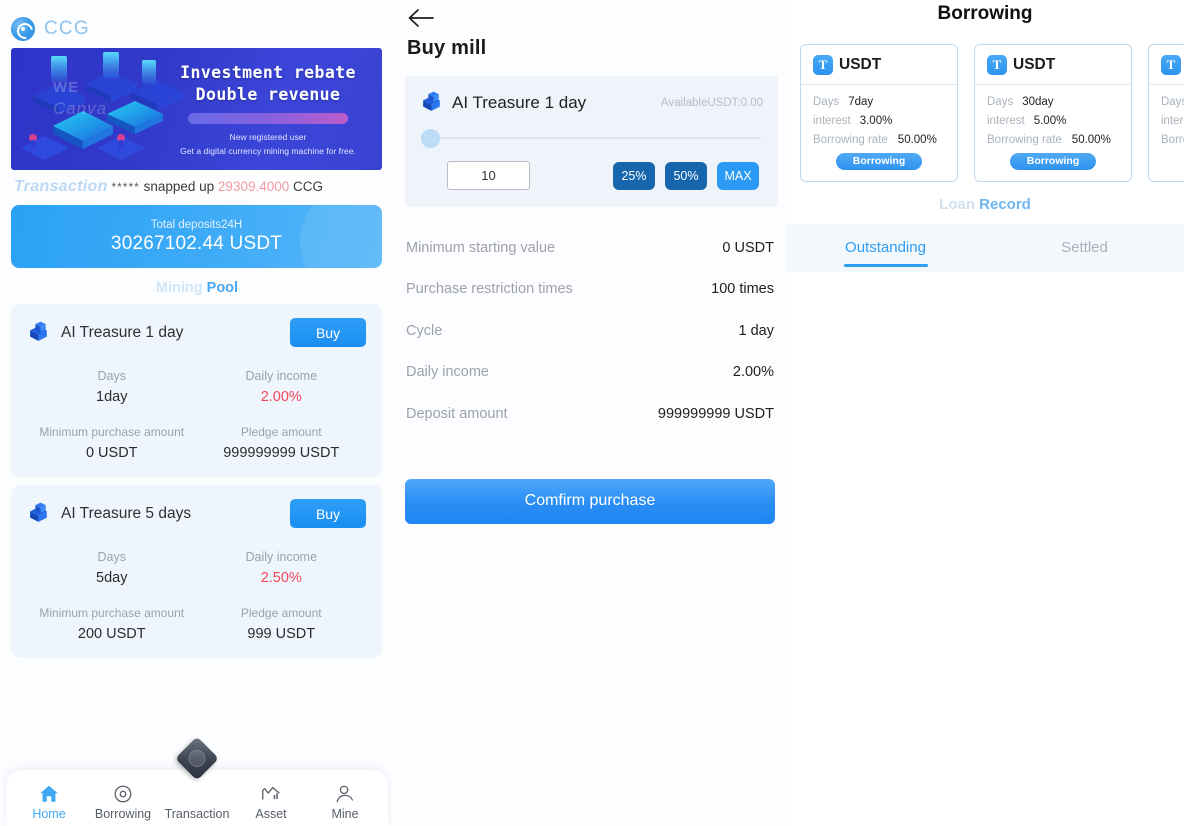 The width and height of the screenshot is (1184, 826). Describe the element at coordinates (1084, 248) in the screenshot. I see `tab-settled: Settled` at that location.